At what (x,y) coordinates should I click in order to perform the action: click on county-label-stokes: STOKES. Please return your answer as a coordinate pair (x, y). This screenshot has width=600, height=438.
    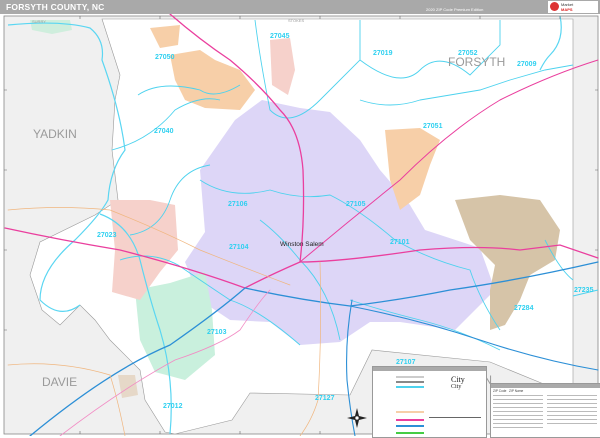
    Looking at the image, I should click on (296, 20).